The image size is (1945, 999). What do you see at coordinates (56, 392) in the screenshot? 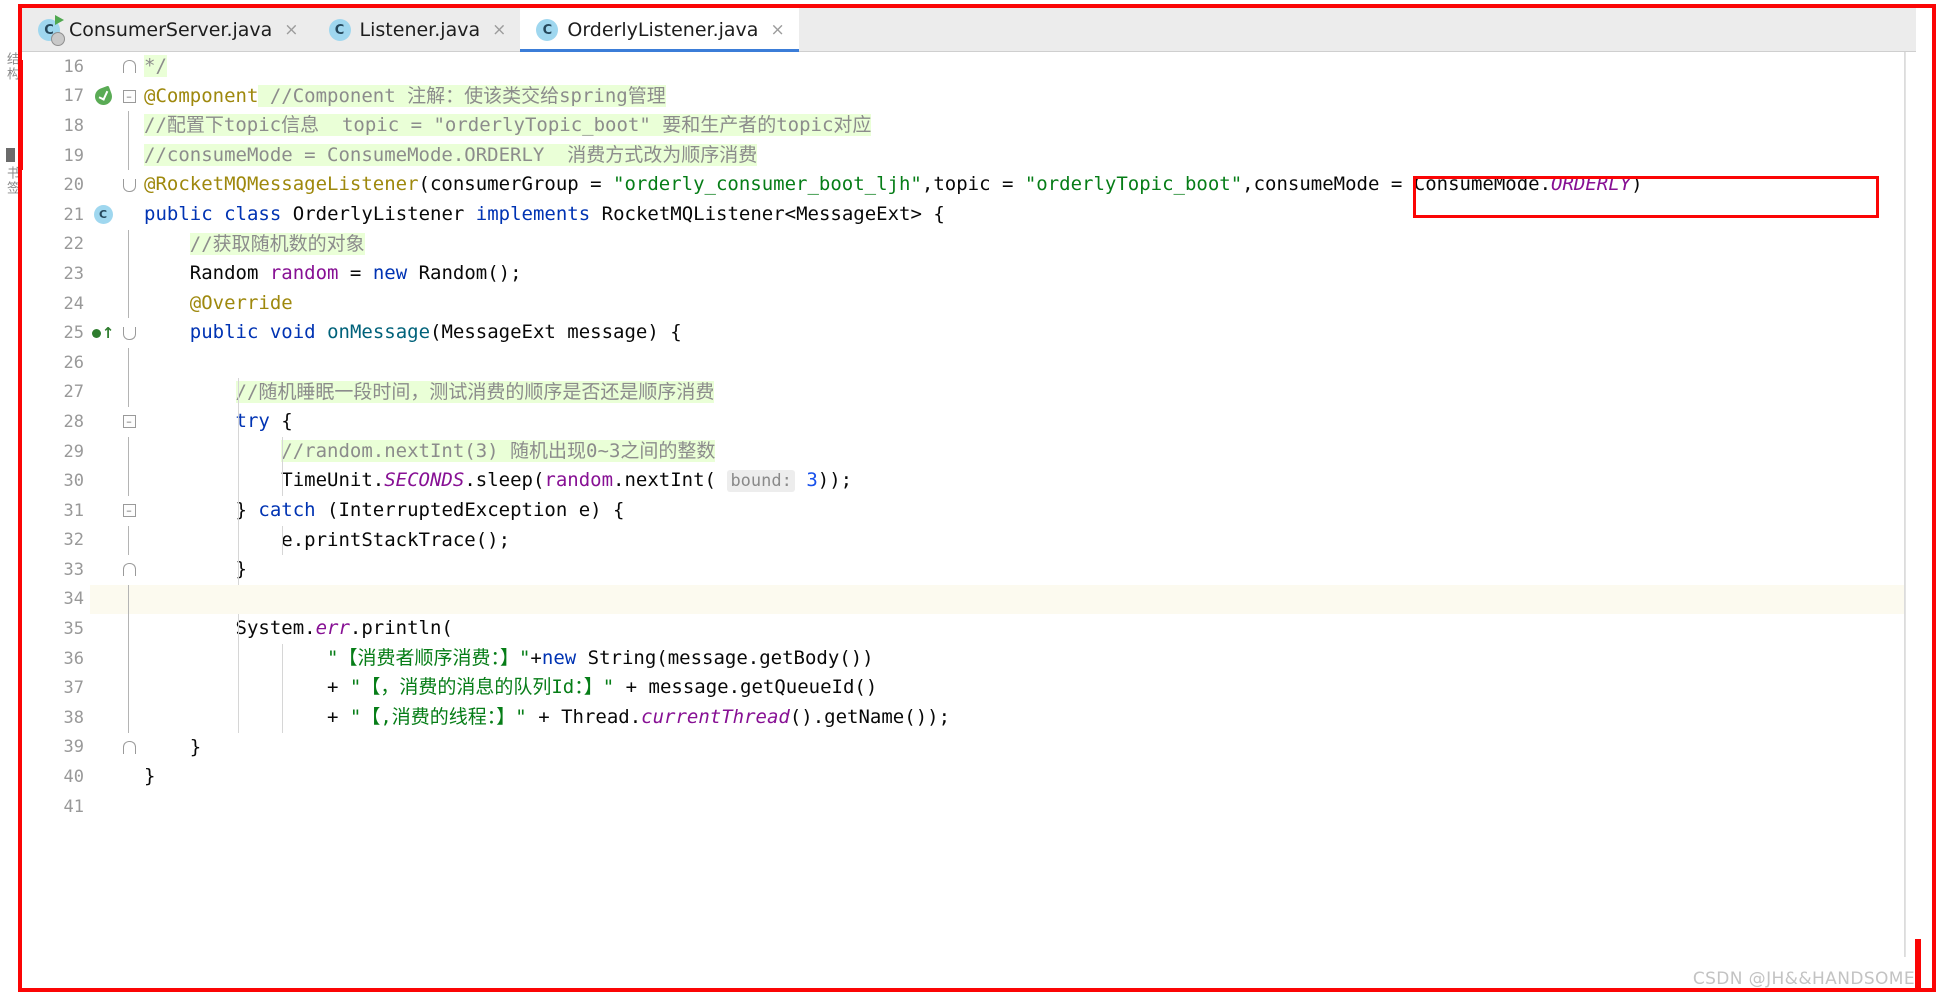
I see `line-number: 27` at bounding box center [56, 392].